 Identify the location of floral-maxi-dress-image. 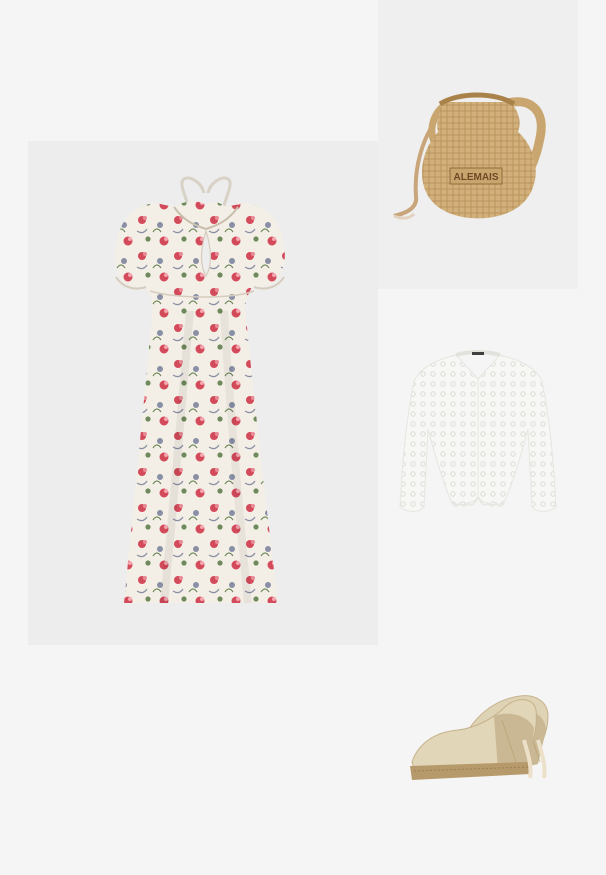
(200, 390).